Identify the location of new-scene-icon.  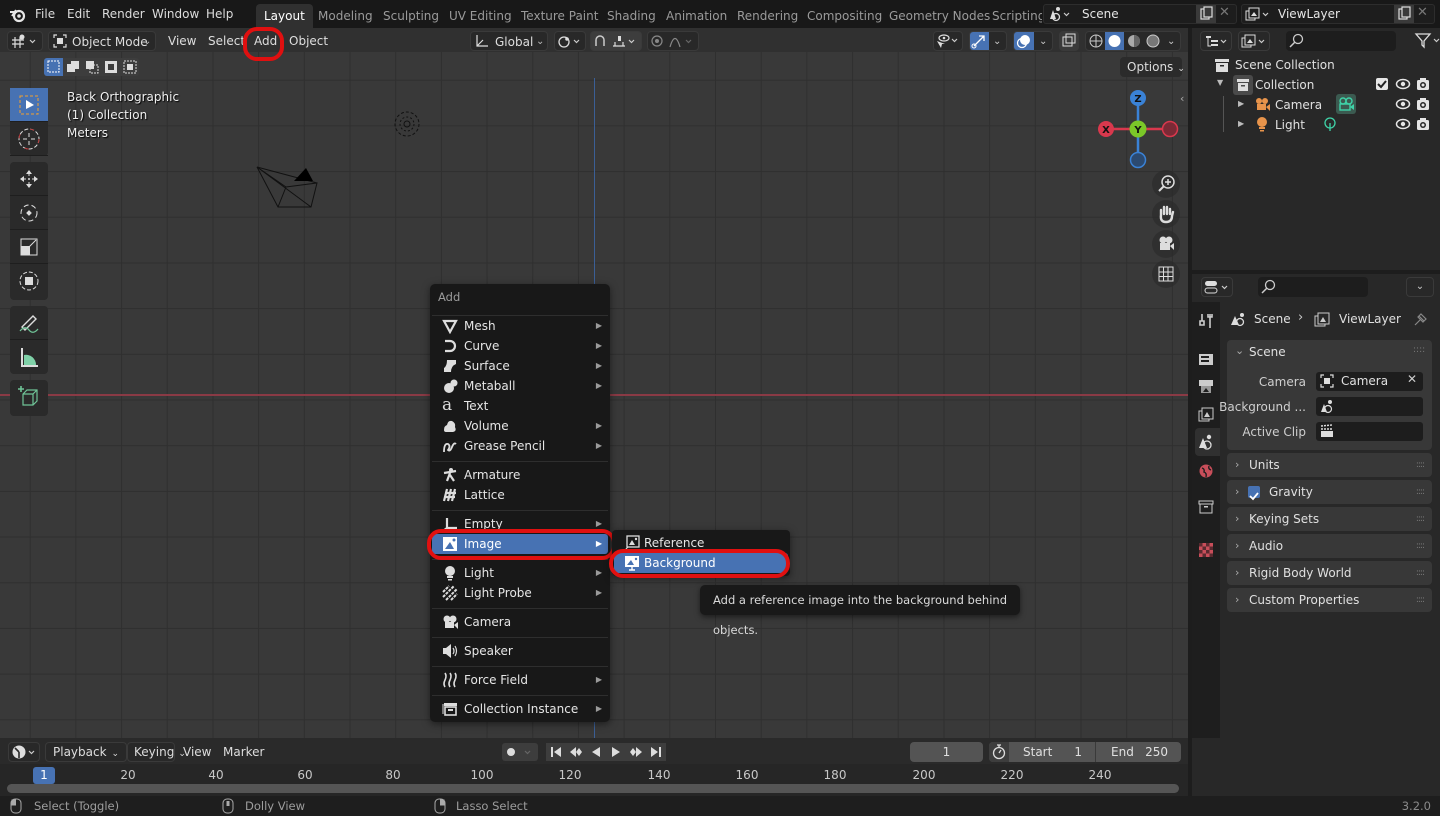
(1206, 14).